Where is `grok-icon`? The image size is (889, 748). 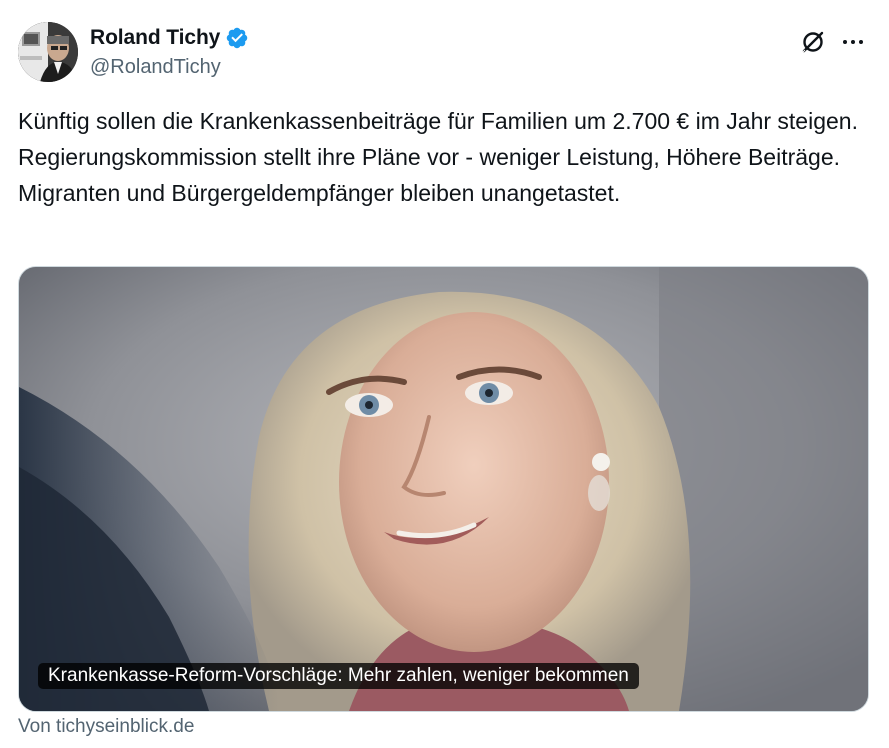 grok-icon is located at coordinates (813, 42).